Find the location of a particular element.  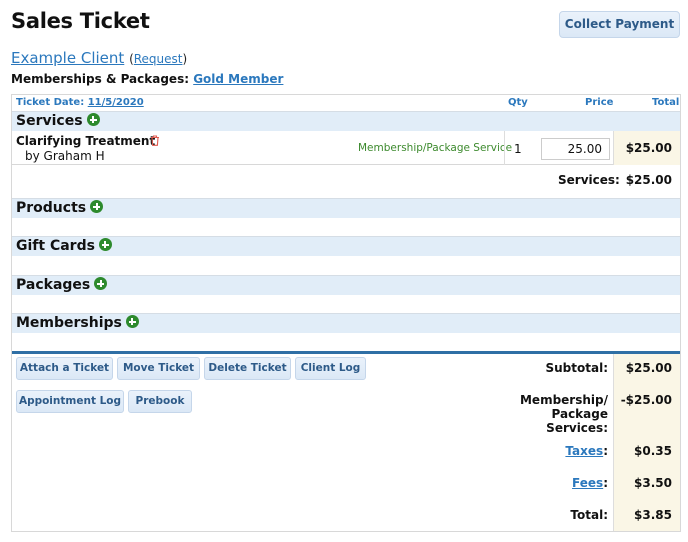

ticket-date: Ticket Date: 11/5/2020 is located at coordinates (80, 102).